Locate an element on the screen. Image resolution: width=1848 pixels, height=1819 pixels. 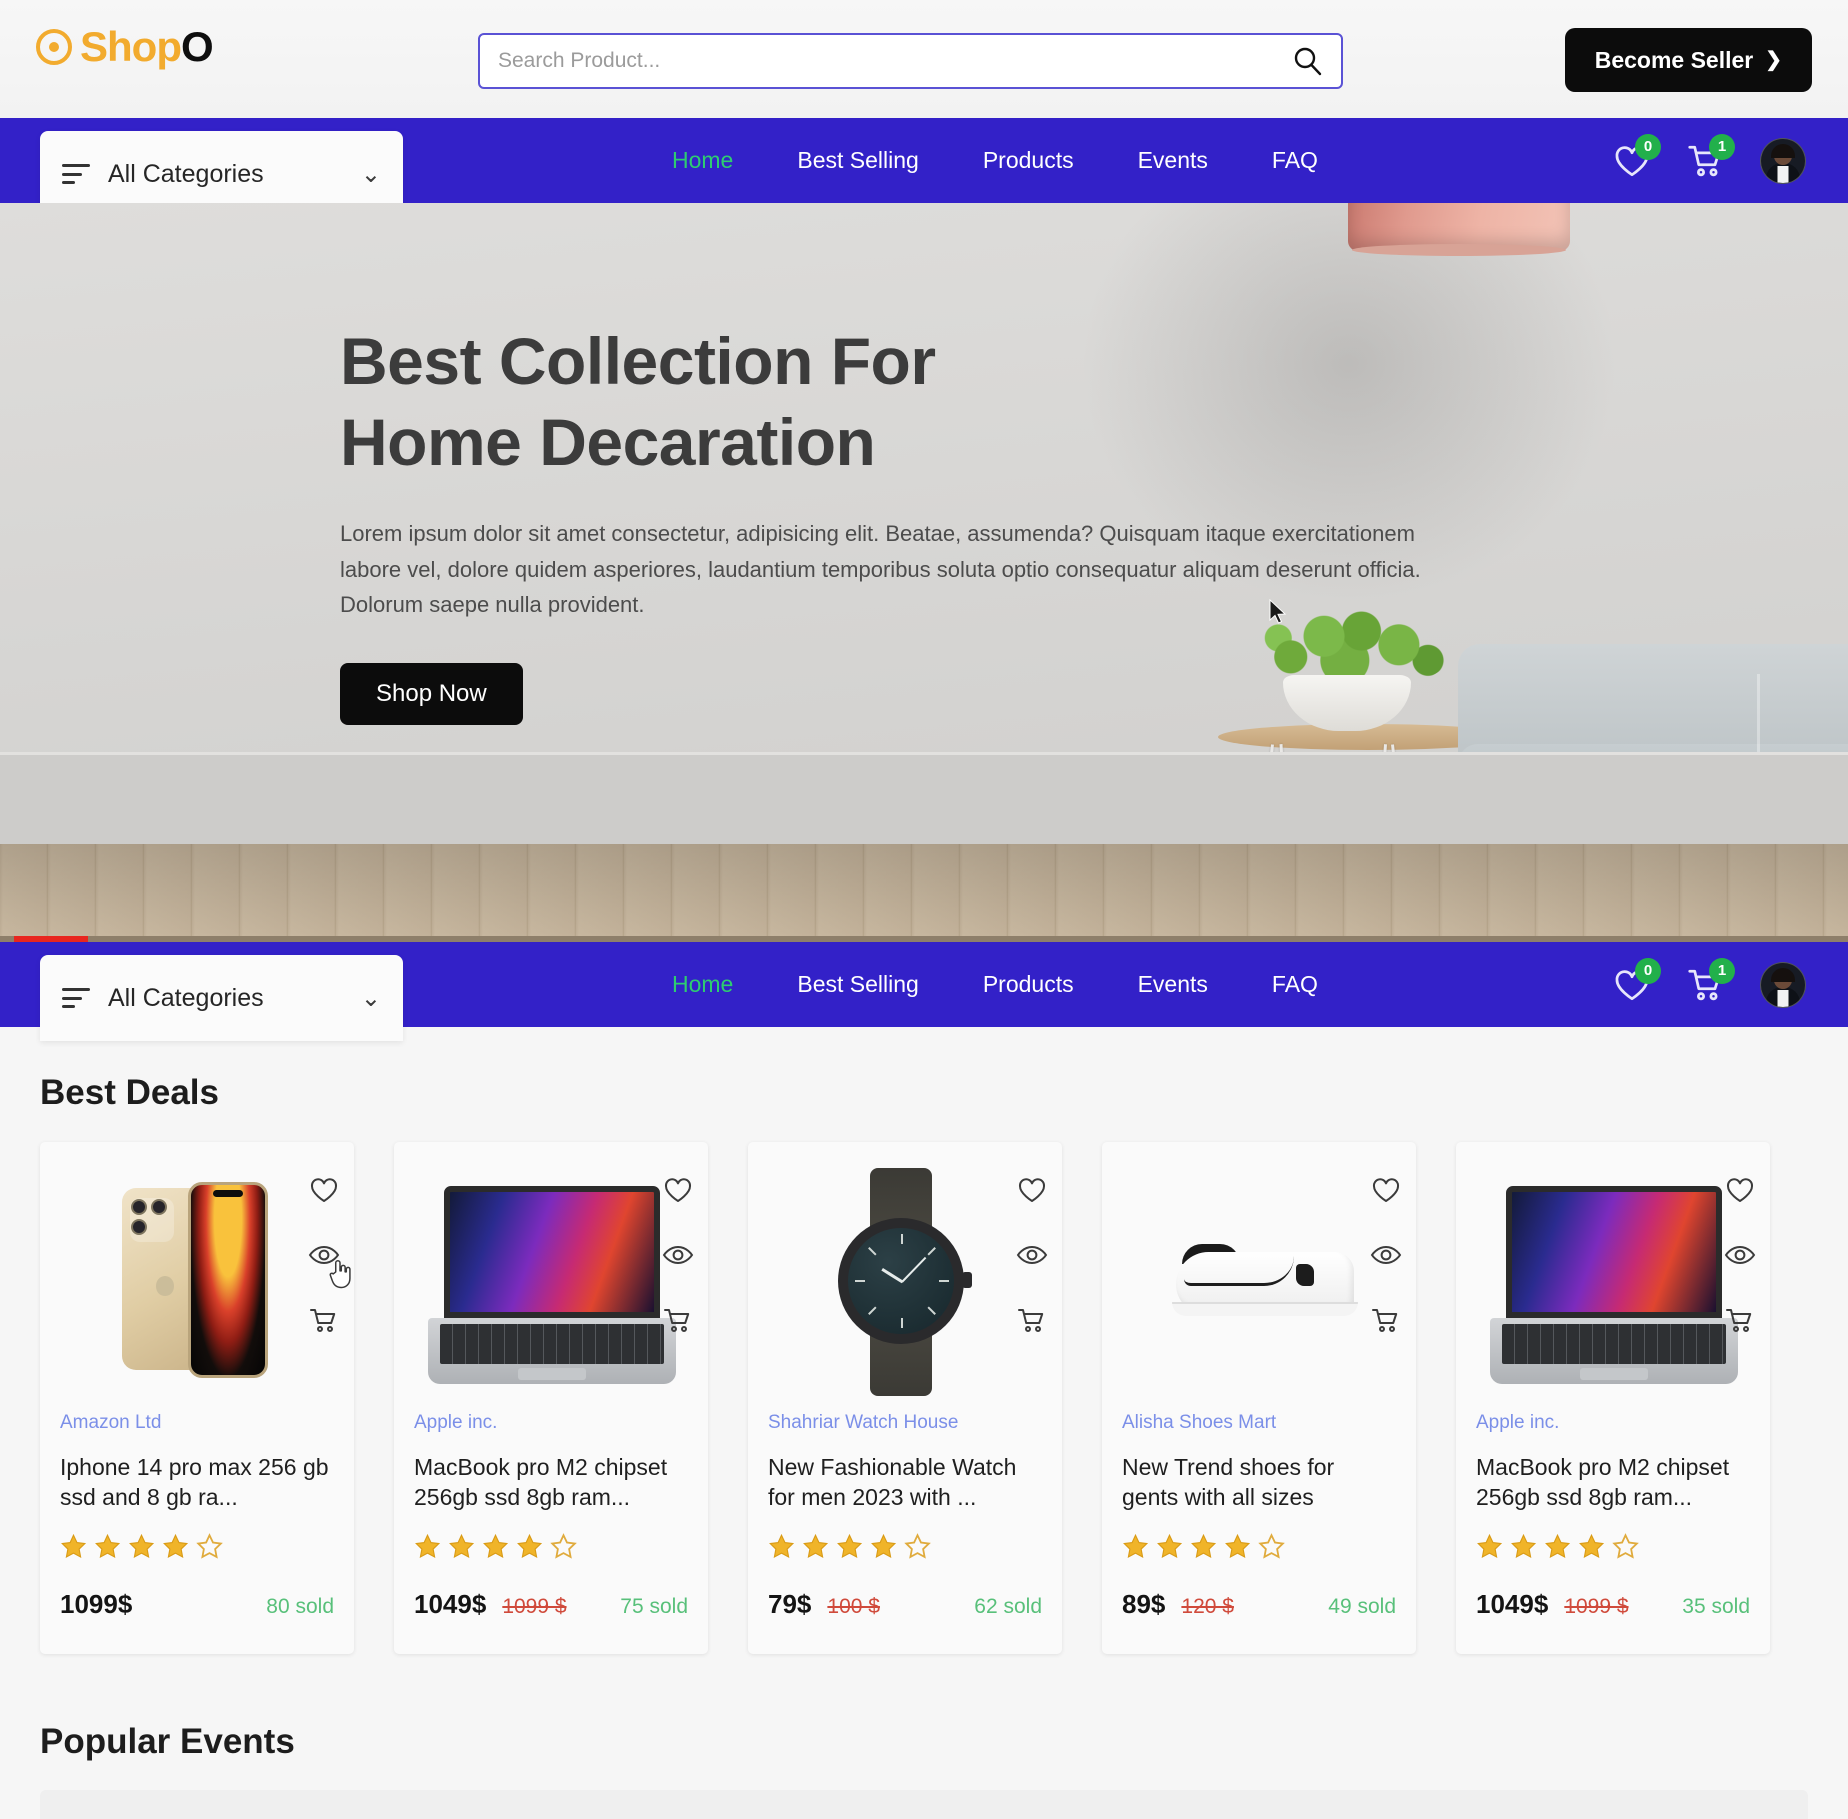
product-shop-name: Amazon Ltd is located at coordinates (197, 1423).